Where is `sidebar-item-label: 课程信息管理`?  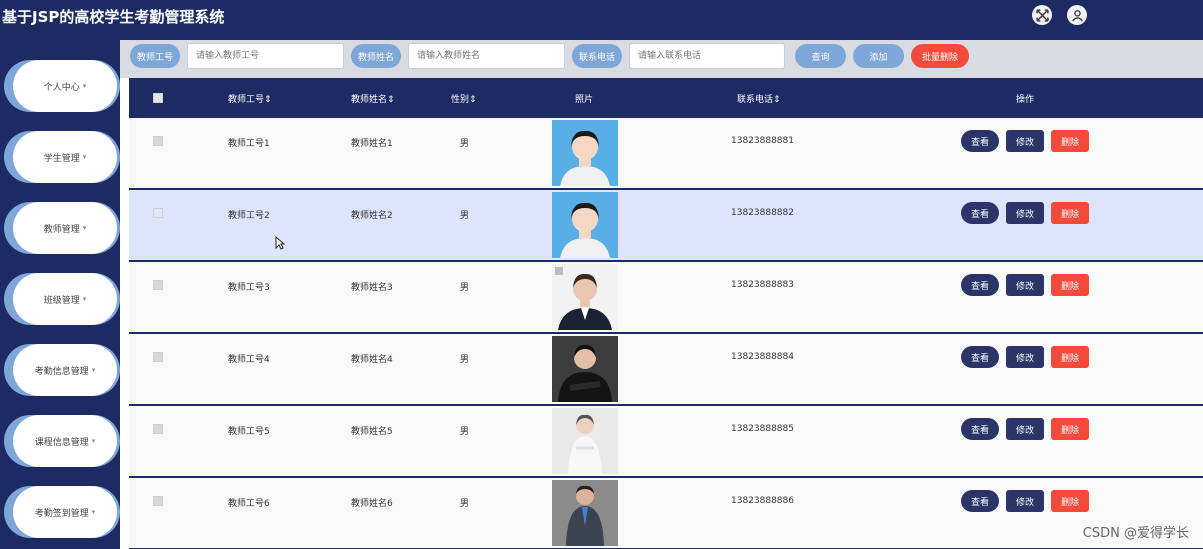 sidebar-item-label: 课程信息管理 is located at coordinates (61, 442).